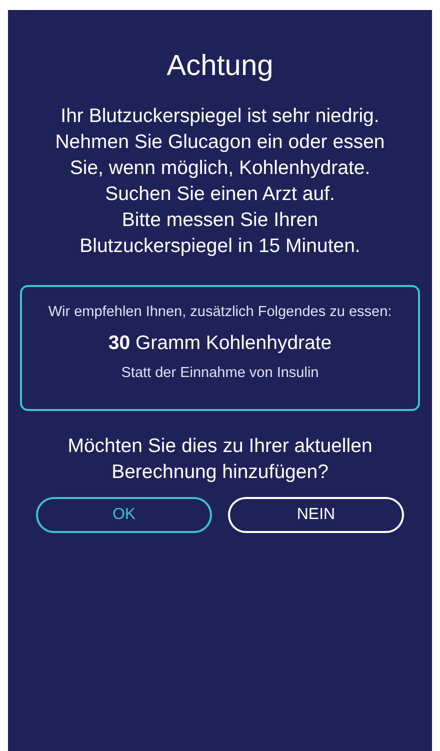  I want to click on recommendation-intro: Wir empfehlen Ihnen, zusätzlich Folgendes zu essen:, so click(220, 312).